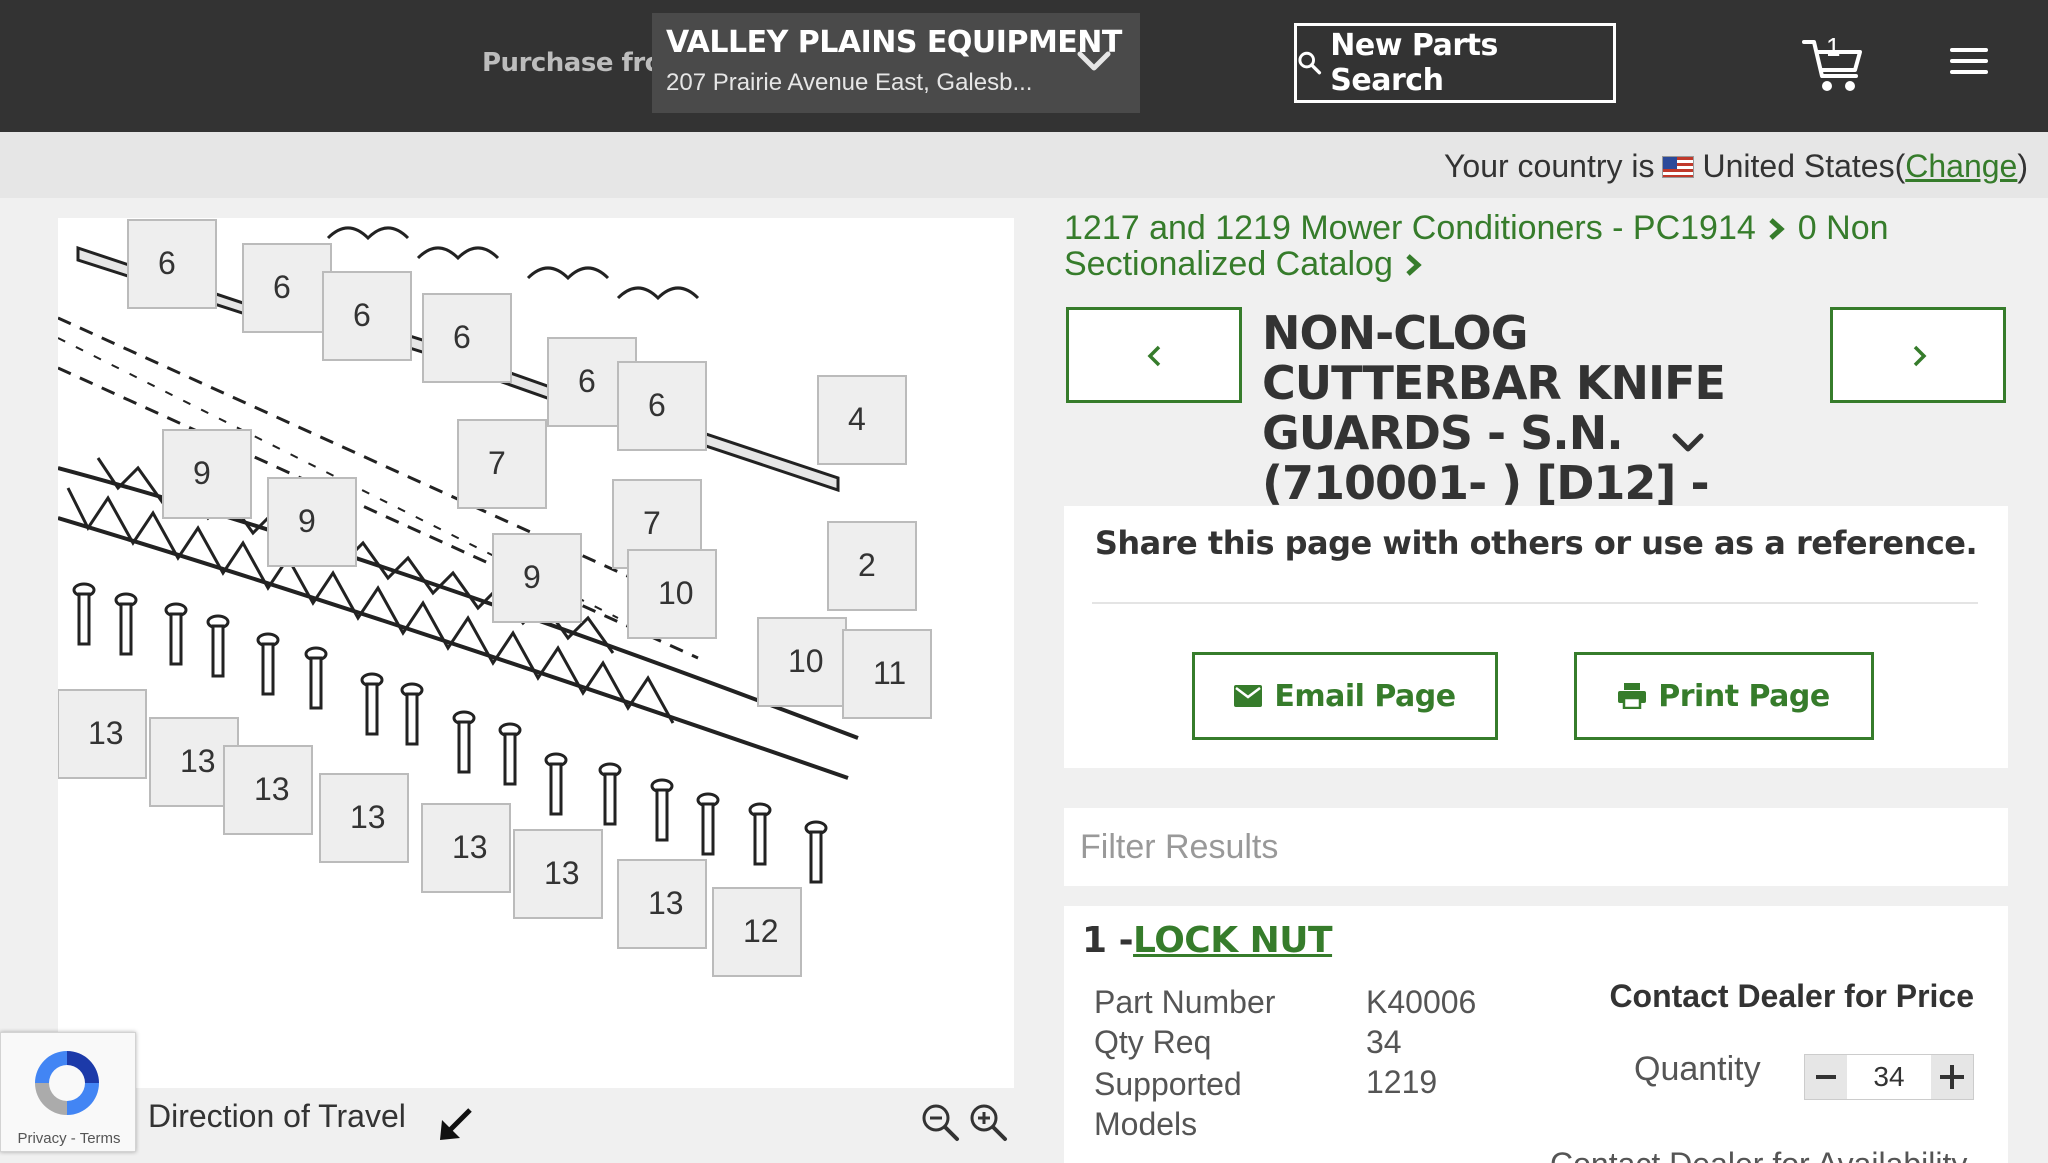  Describe the element at coordinates (2022, 166) in the screenshot. I see `close-paren: )` at that location.